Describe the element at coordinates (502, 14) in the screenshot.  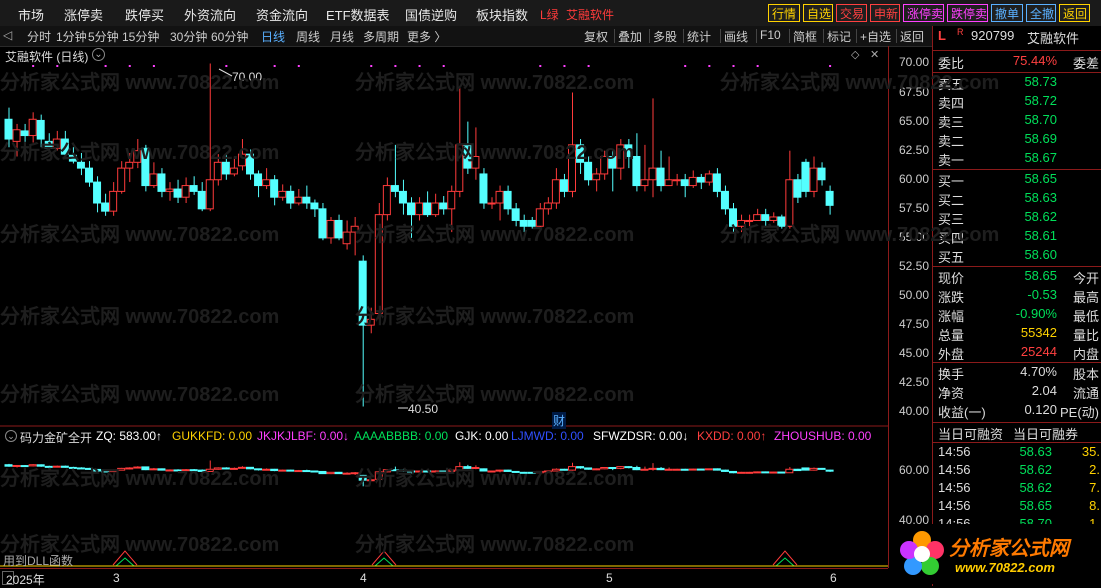
I see `menu-sector-index: 板块指数` at that location.